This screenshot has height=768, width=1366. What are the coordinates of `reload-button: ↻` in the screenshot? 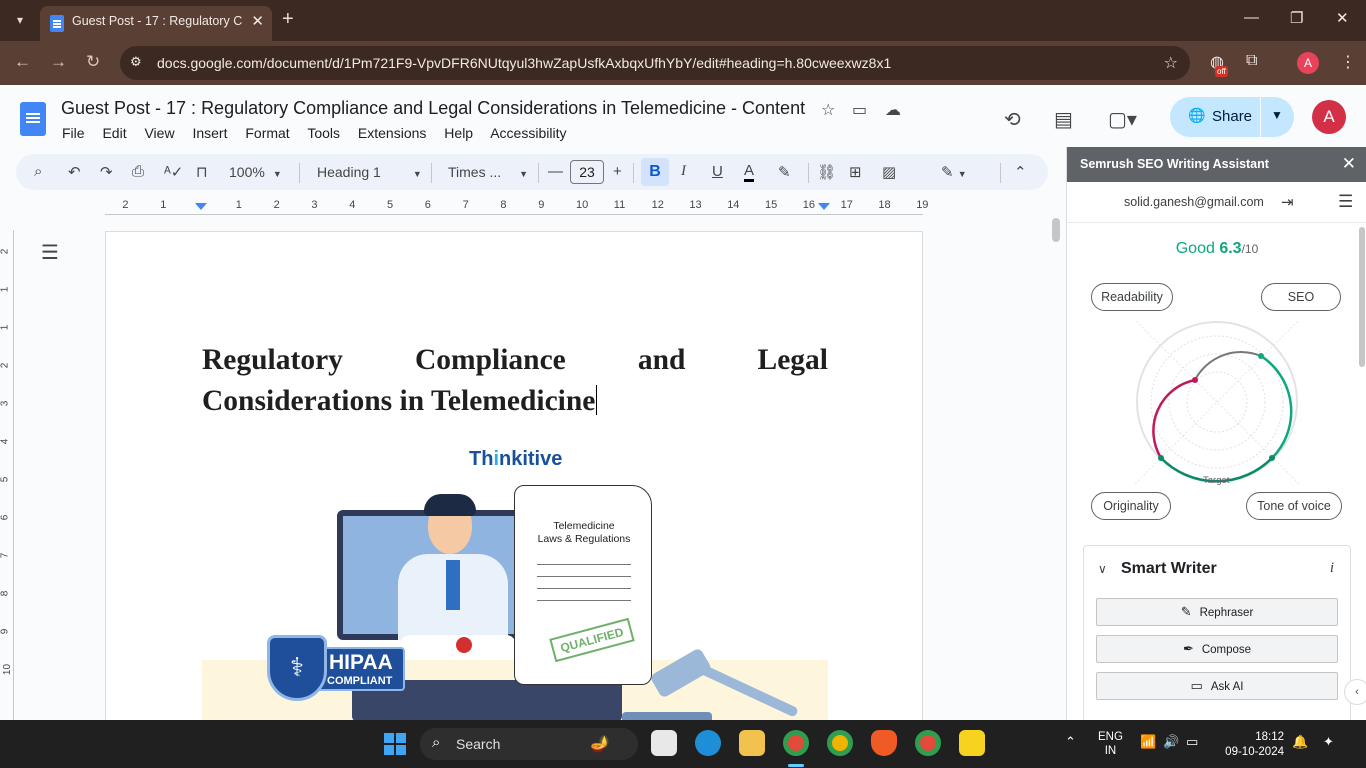 It's located at (93, 62).